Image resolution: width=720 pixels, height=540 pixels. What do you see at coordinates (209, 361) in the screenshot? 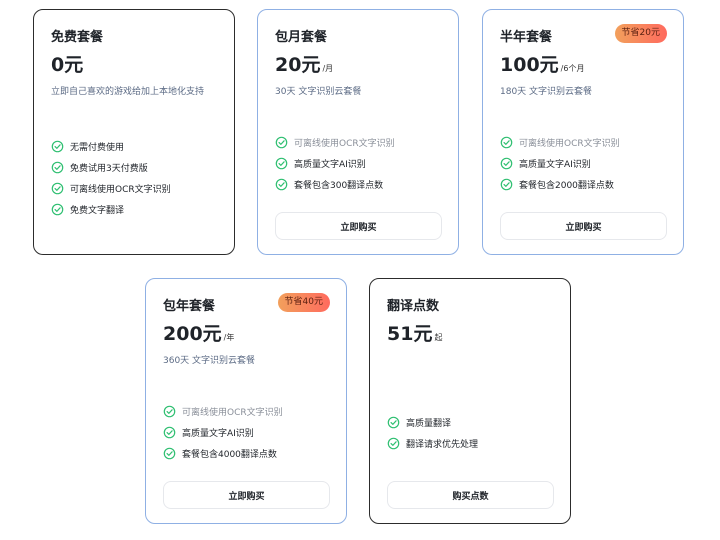
I see `plan-description: 360天 文字识别云套餐` at bounding box center [209, 361].